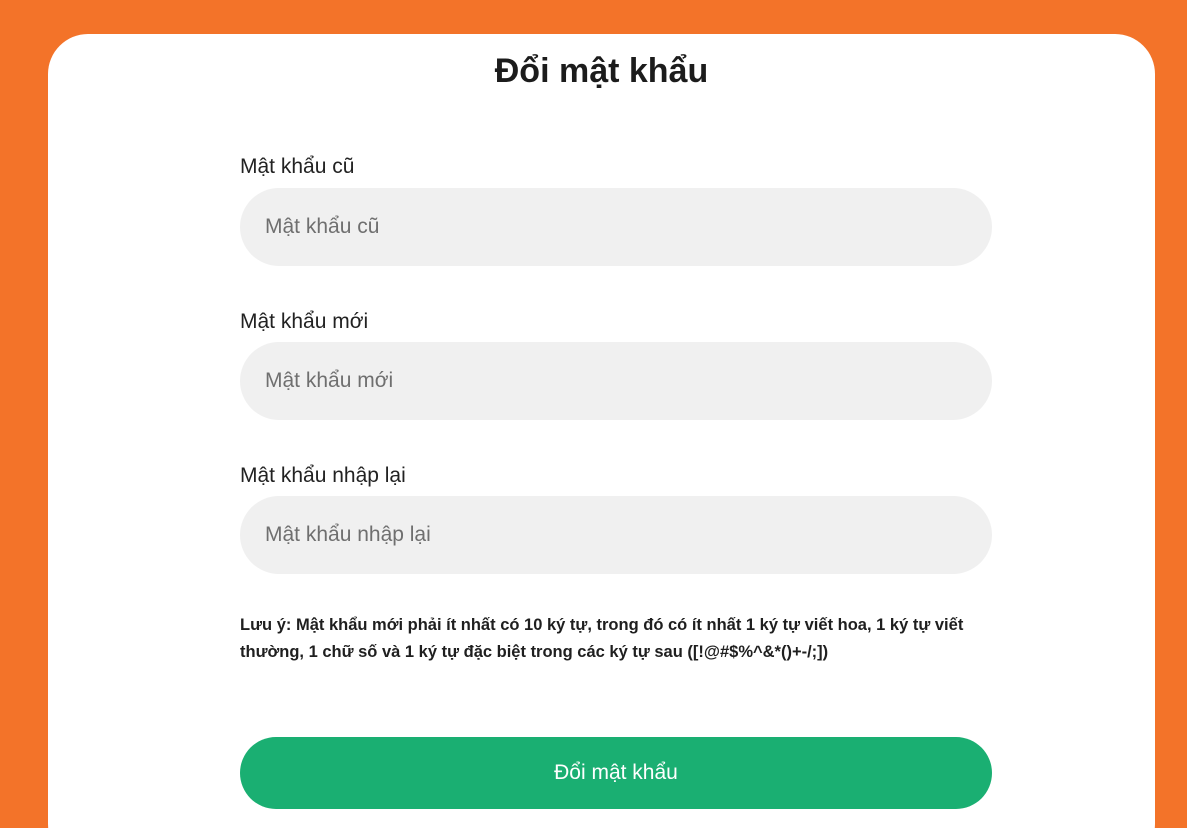  Describe the element at coordinates (323, 475) in the screenshot. I see `confirm-password-label: Mật khẩu nhập lại` at that location.